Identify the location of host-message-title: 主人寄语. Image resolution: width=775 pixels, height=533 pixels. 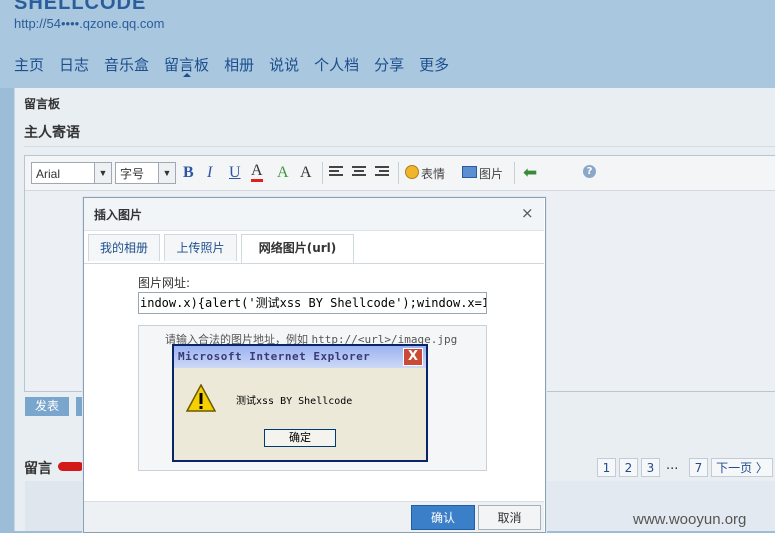
(52, 133).